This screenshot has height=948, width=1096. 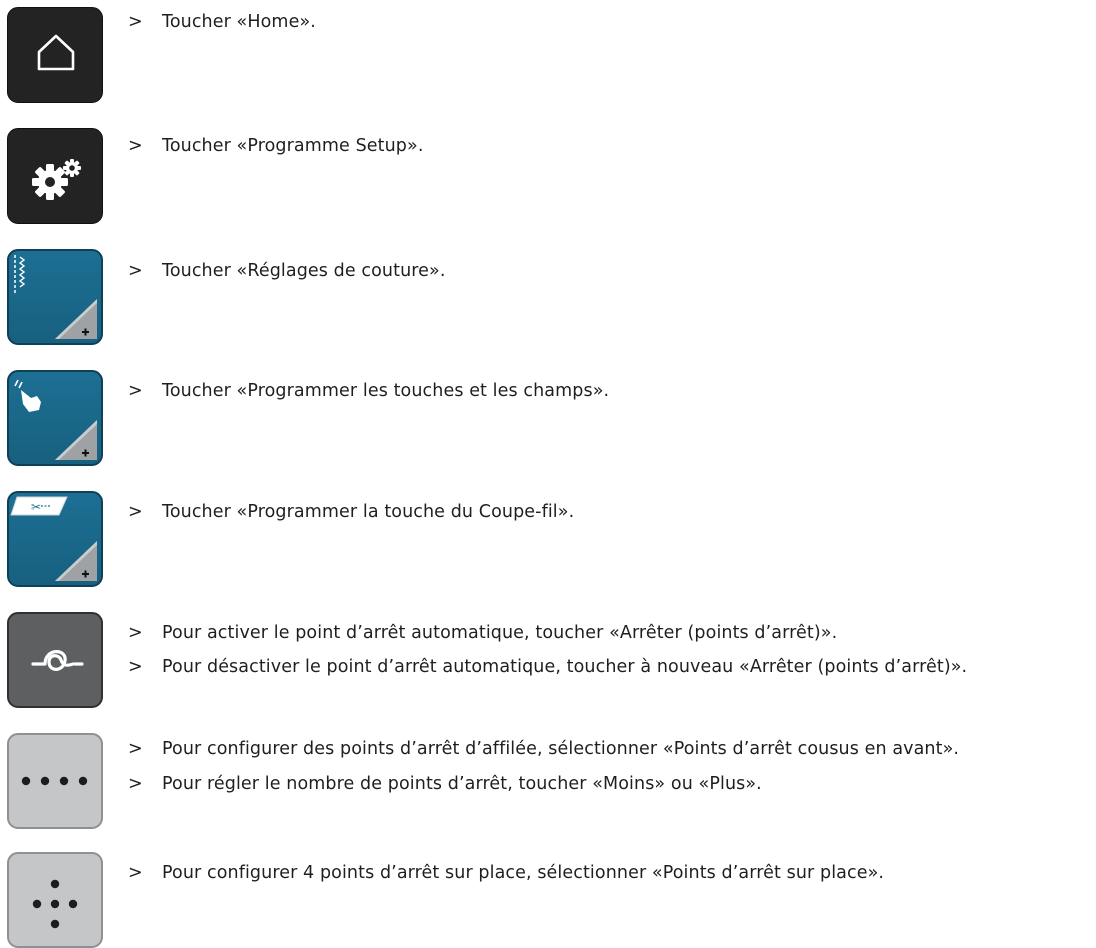 I want to click on home-icon, so click(x=56, y=52).